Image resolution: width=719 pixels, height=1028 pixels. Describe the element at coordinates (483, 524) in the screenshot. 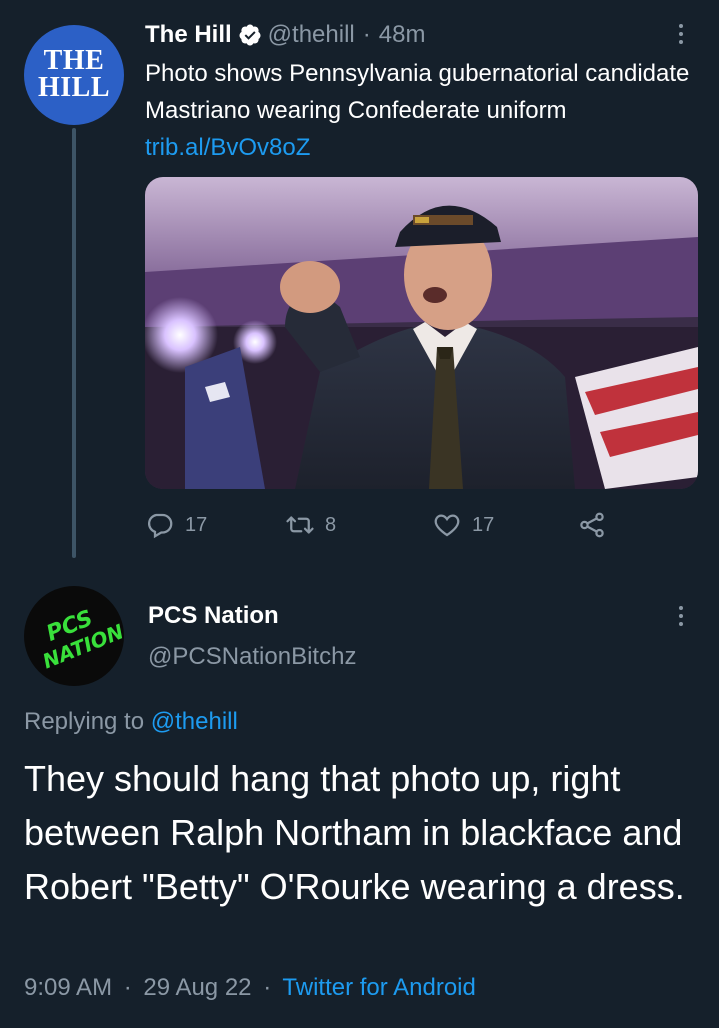

I see `like-count: 17` at that location.